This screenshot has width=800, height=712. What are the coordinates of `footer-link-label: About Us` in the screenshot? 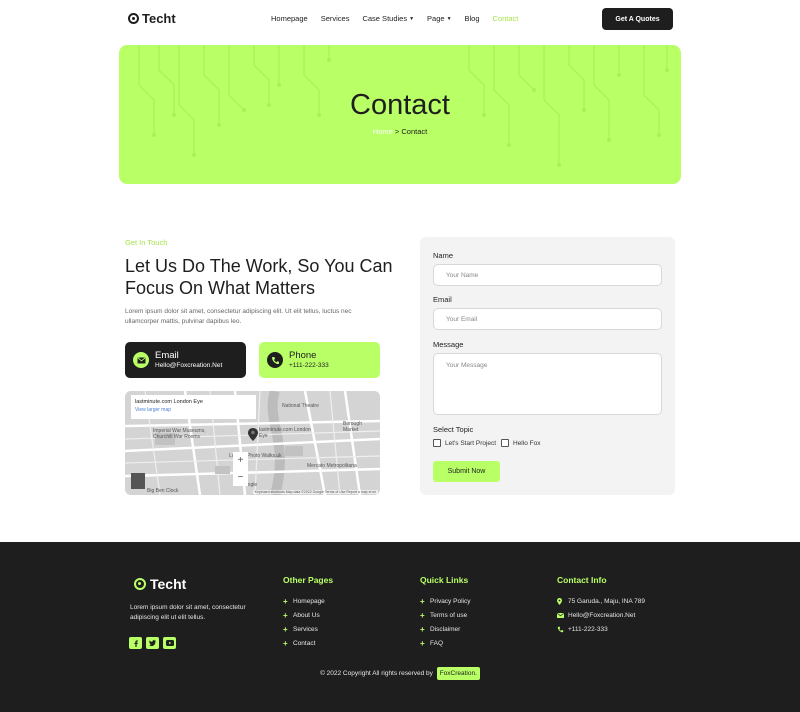 It's located at (306, 615).